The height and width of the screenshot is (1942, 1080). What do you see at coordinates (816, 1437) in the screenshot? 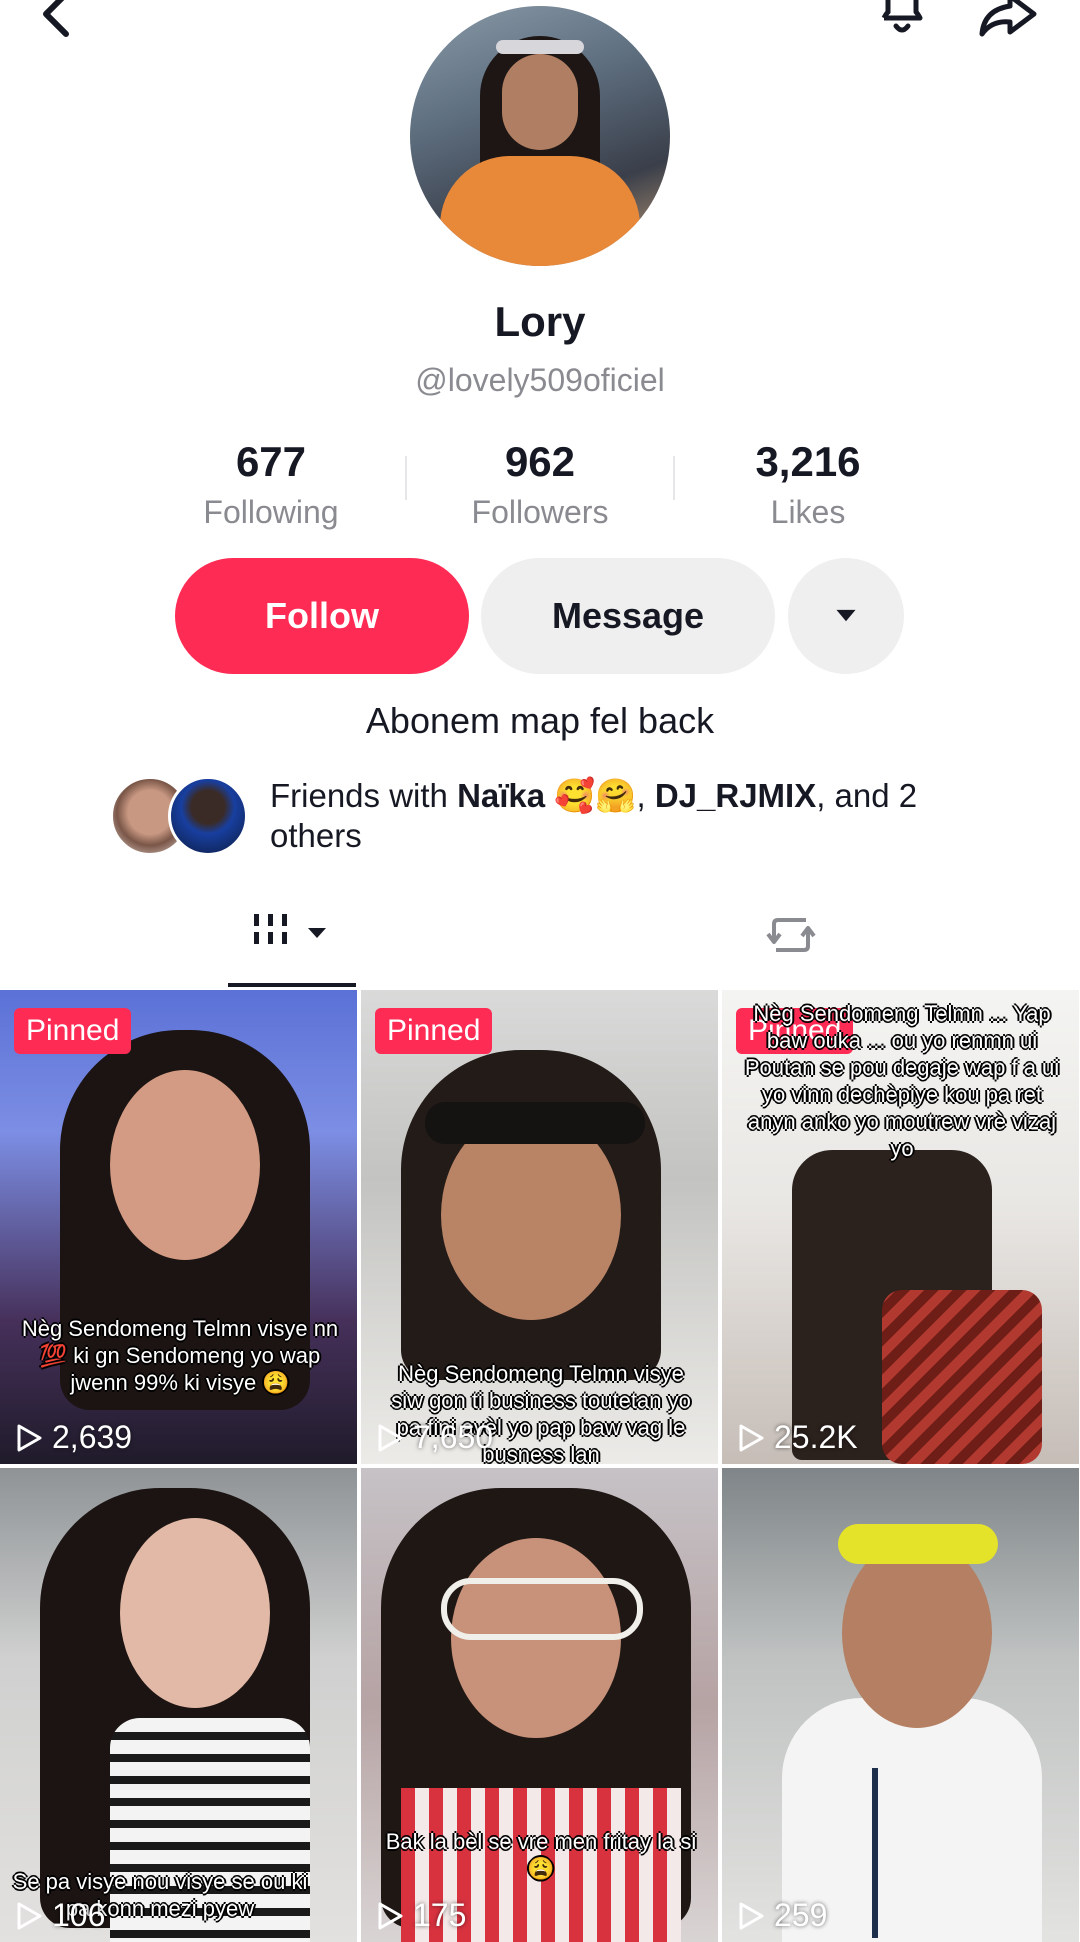
I see `view-count-value: 25.2K` at bounding box center [816, 1437].